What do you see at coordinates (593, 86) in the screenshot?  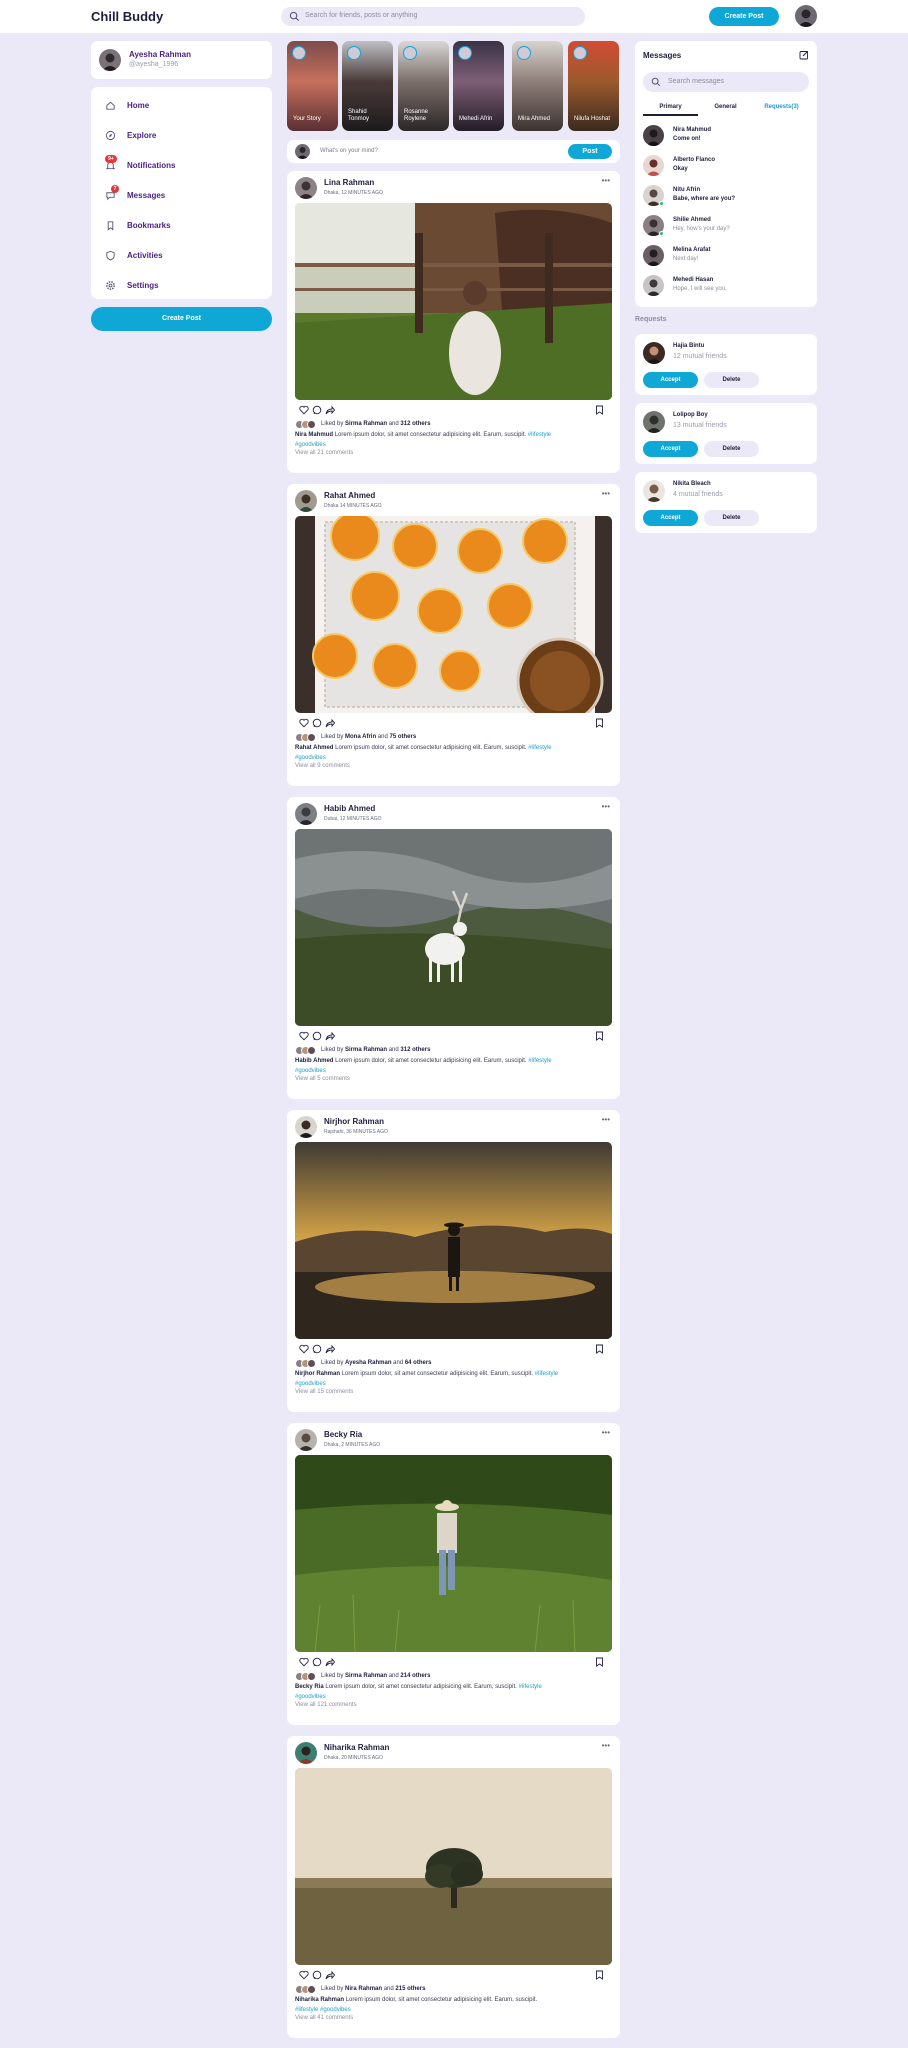 I see `story-card: Nilufa Hoshat` at bounding box center [593, 86].